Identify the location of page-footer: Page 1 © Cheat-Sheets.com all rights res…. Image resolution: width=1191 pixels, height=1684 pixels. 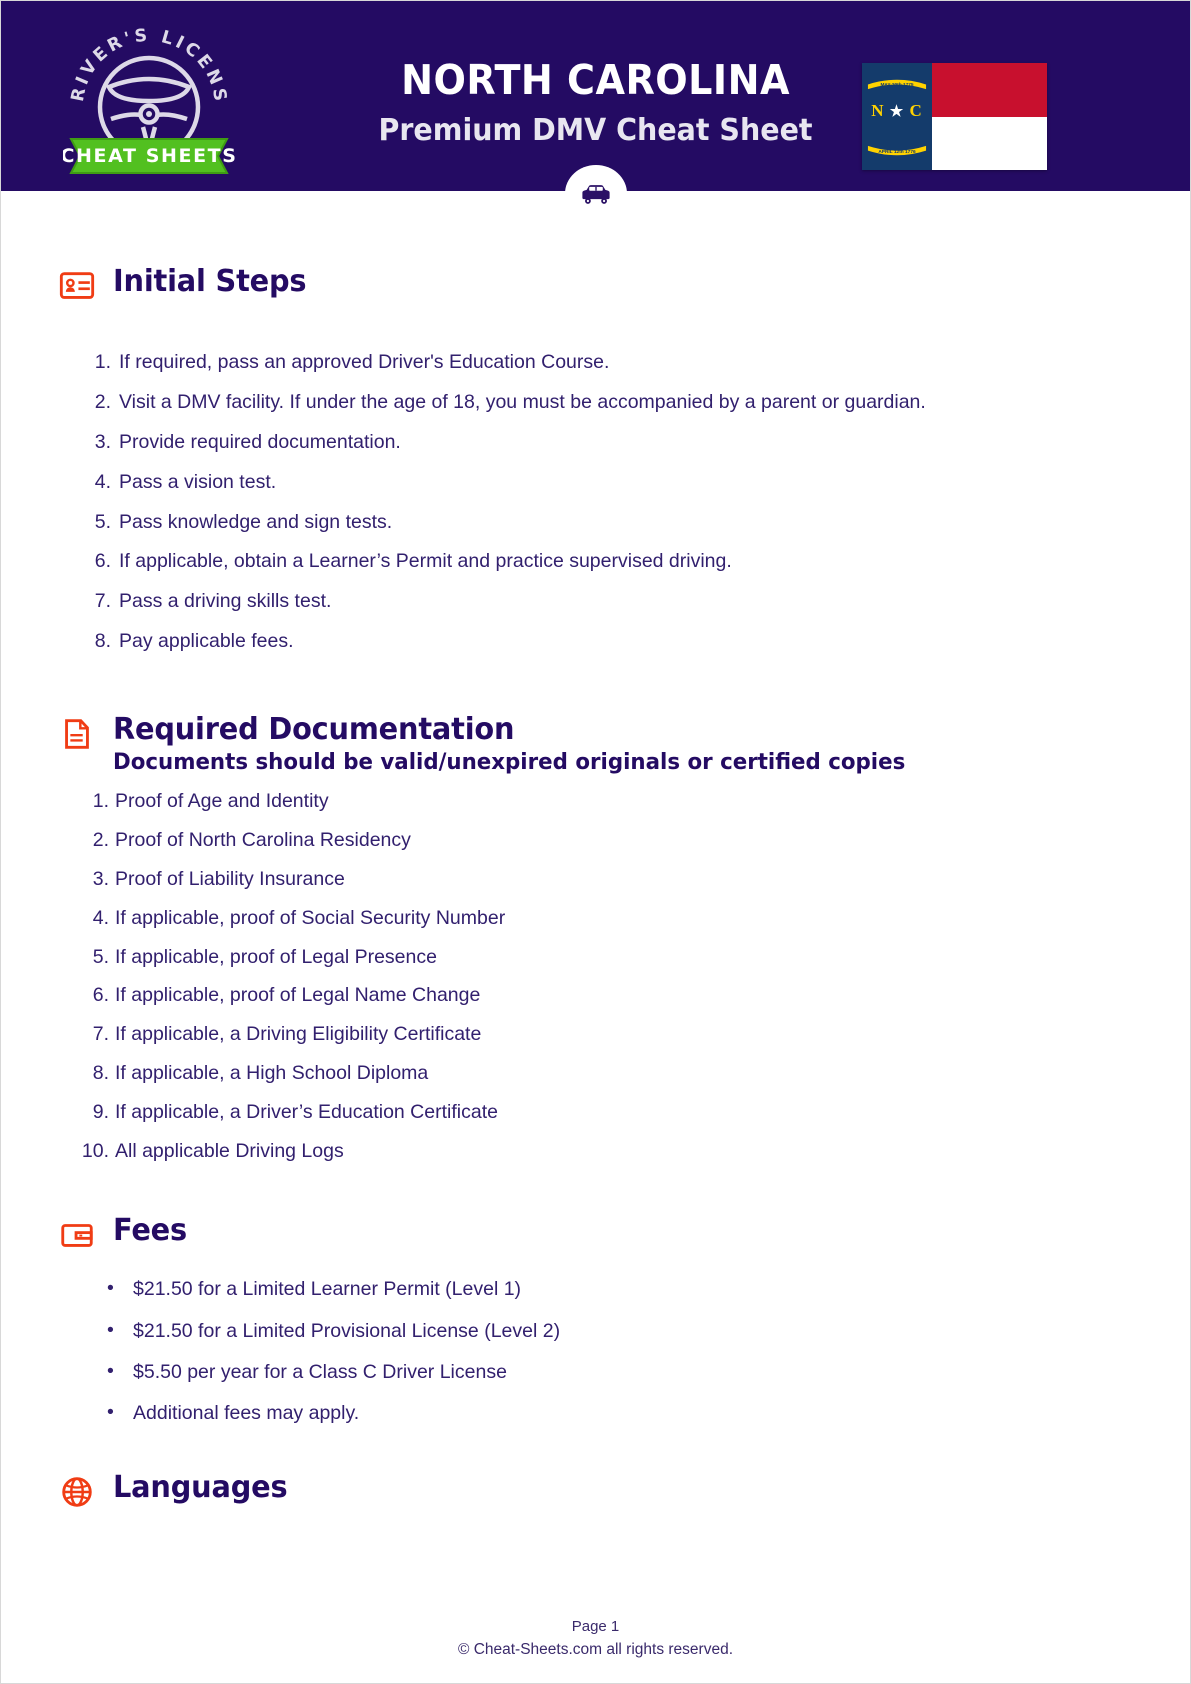
(595, 1638).